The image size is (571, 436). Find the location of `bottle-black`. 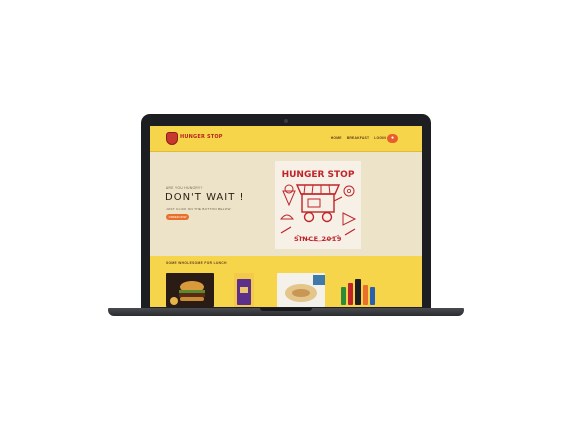

bottle-black is located at coordinates (358, 292).